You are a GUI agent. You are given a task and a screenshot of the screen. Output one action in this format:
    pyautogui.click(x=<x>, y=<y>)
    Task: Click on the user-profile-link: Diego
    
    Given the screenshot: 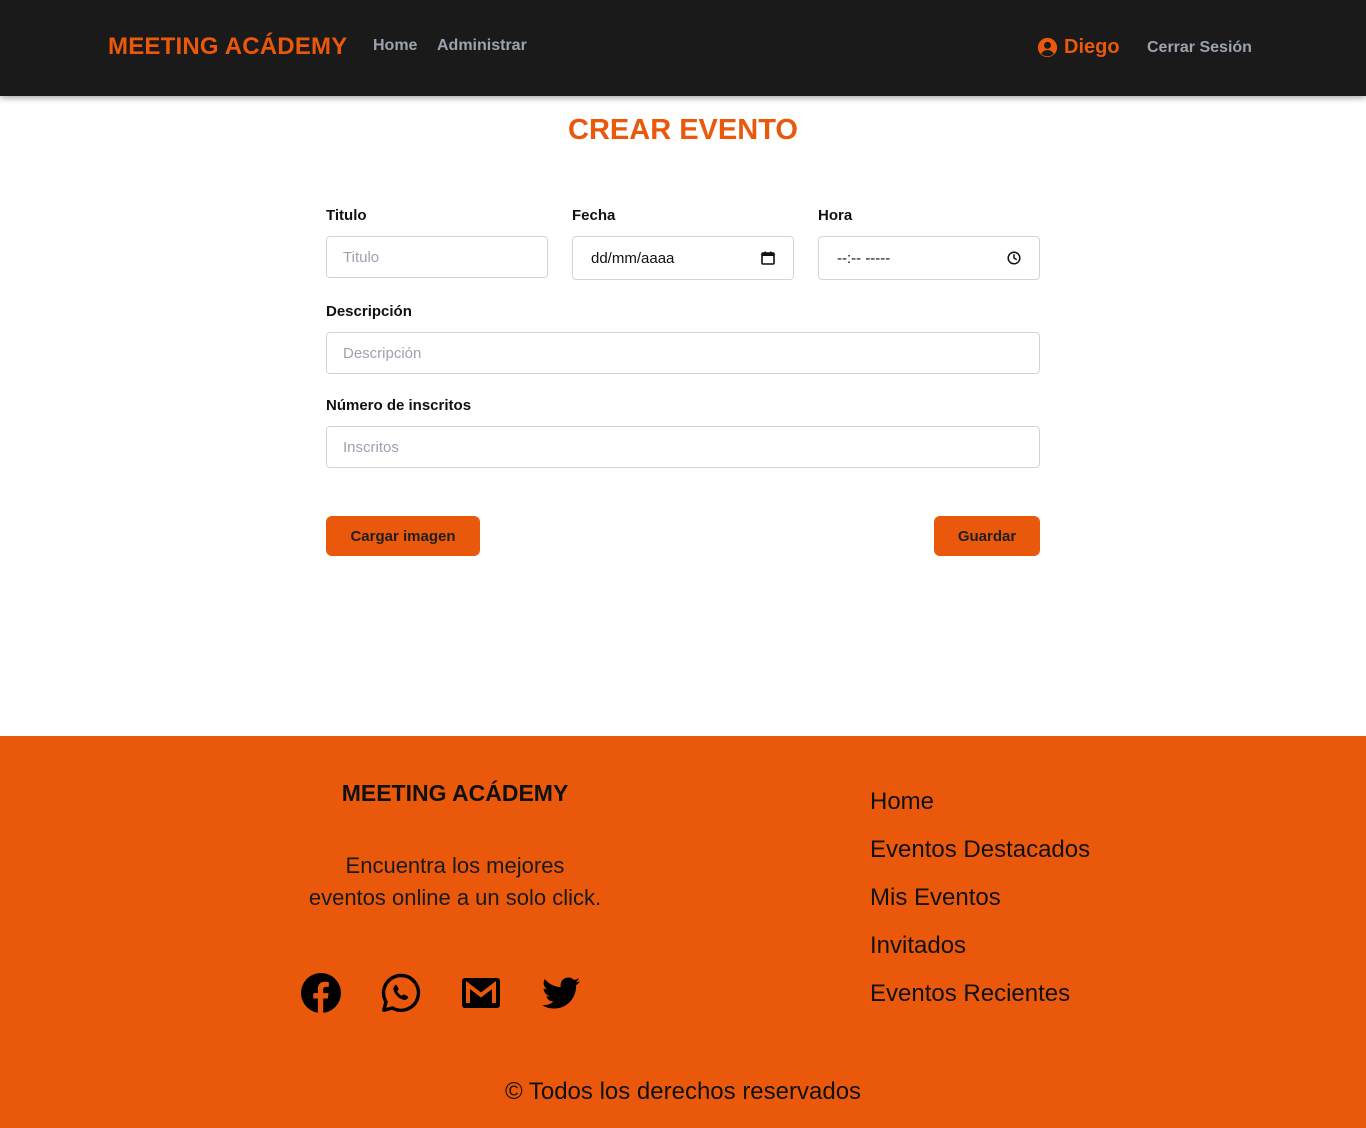 What is the action you would take?
    pyautogui.click(x=1078, y=47)
    